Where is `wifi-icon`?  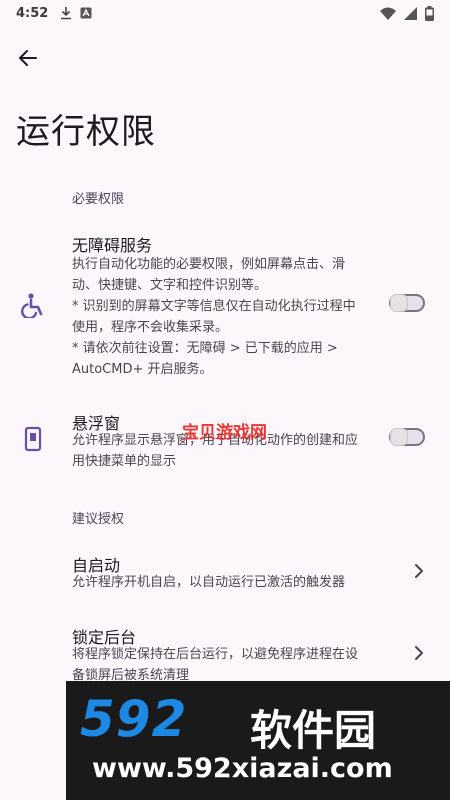 wifi-icon is located at coordinates (388, 13).